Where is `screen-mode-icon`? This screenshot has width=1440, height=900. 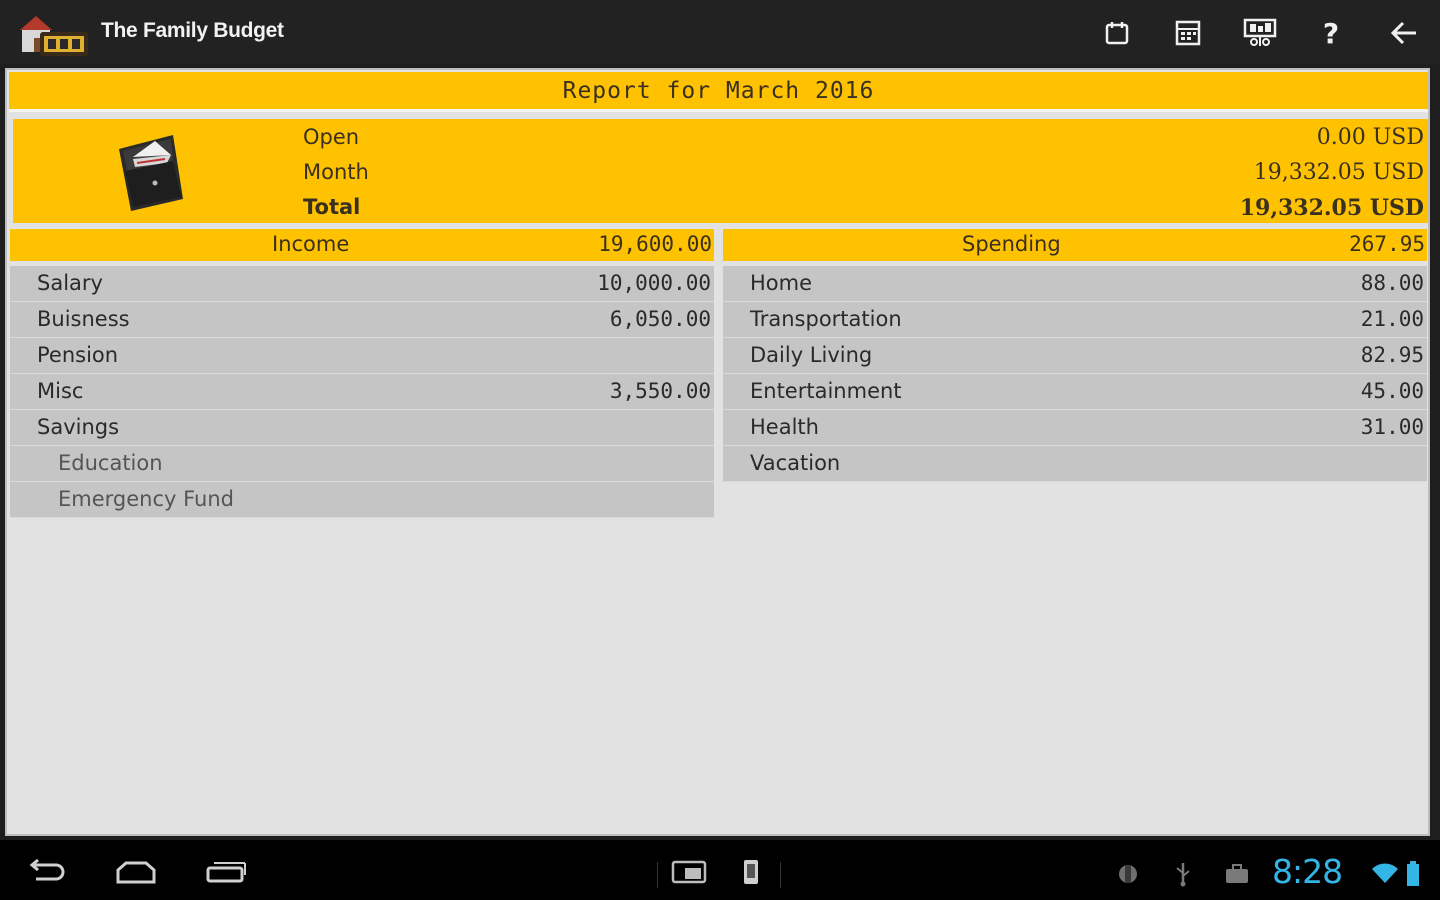
screen-mode-icon is located at coordinates (689, 872).